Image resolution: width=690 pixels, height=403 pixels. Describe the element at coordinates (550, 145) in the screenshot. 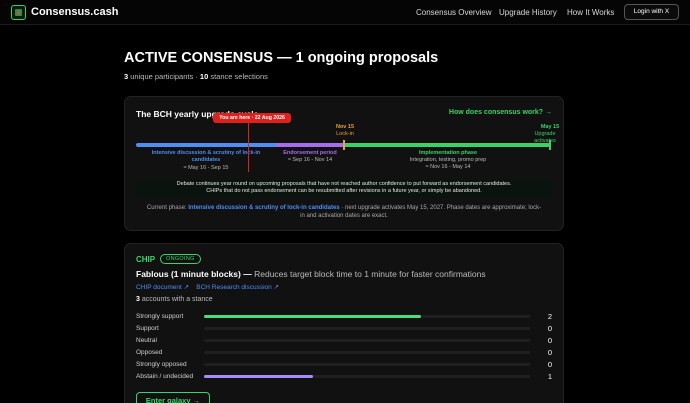

I see `activation-marker` at that location.